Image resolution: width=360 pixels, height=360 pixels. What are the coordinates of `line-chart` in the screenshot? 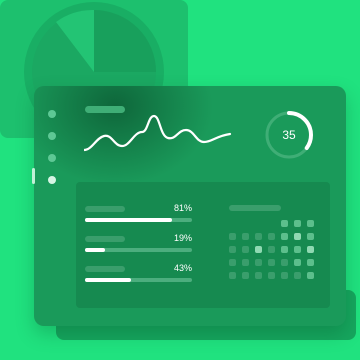 It's located at (158, 133).